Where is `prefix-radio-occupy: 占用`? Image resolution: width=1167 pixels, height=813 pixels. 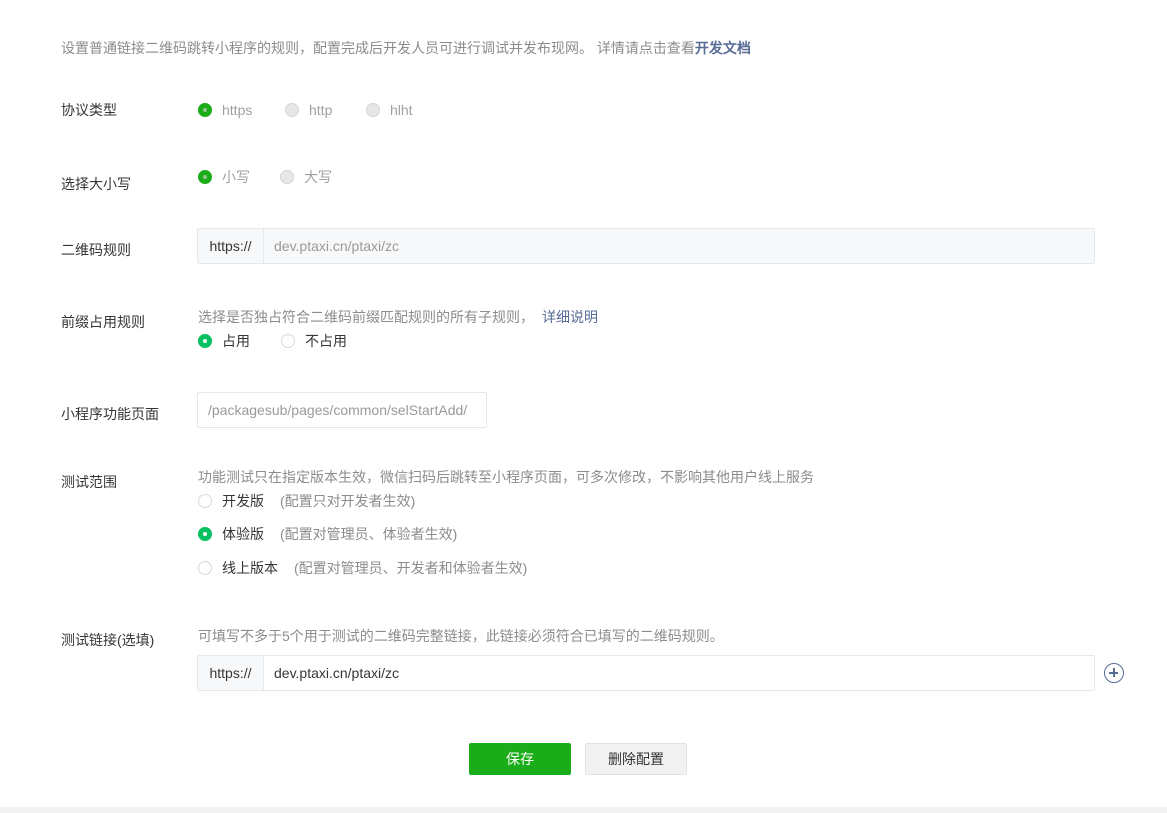
prefix-radio-occupy: 占用 is located at coordinates (224, 341).